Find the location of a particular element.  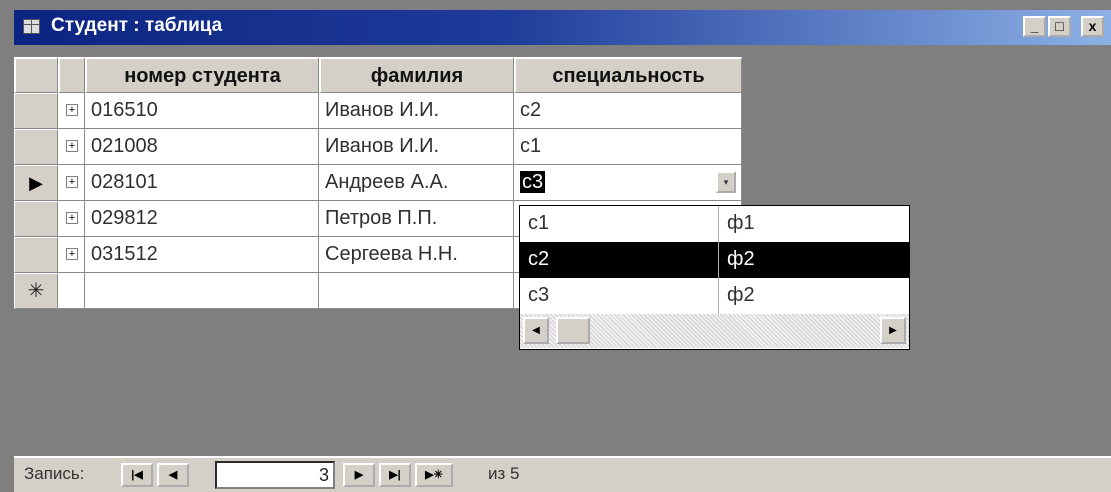

surname-cell: Сергеева Н.Н. is located at coordinates (416, 255).